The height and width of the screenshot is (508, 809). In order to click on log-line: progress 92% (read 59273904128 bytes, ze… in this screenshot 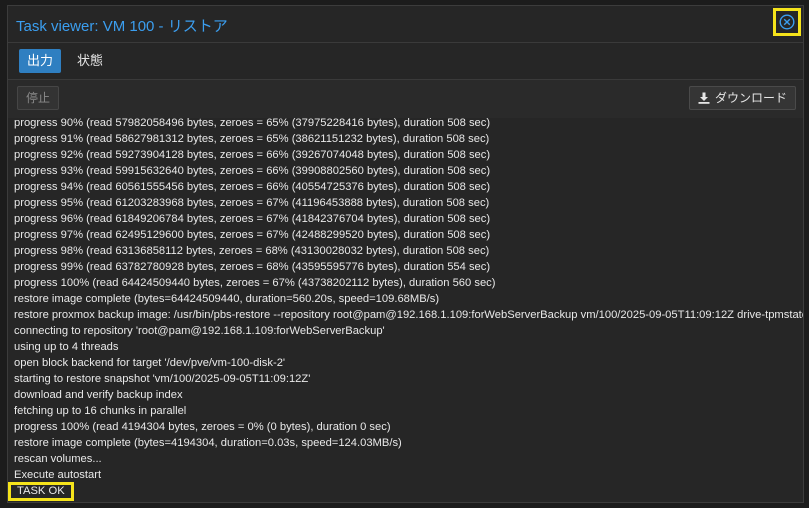, I will do `click(252, 155)`.